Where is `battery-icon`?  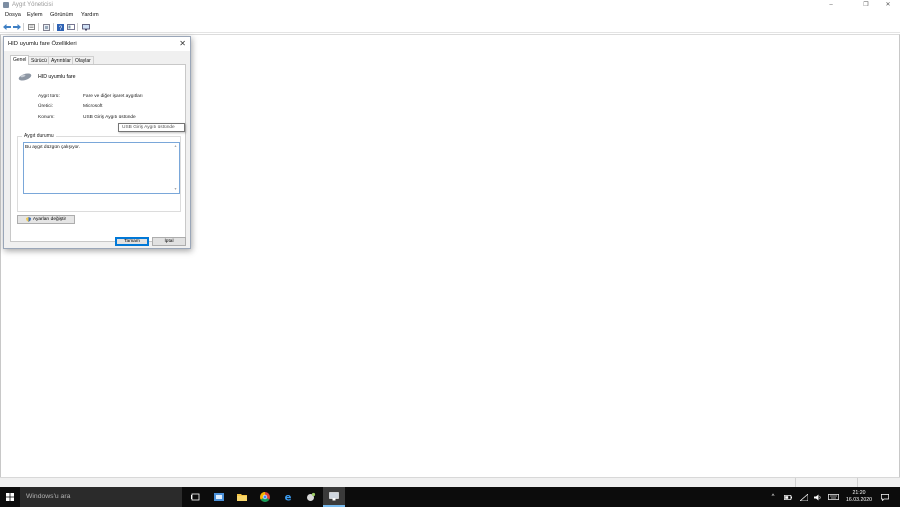
battery-icon is located at coordinates (788, 497).